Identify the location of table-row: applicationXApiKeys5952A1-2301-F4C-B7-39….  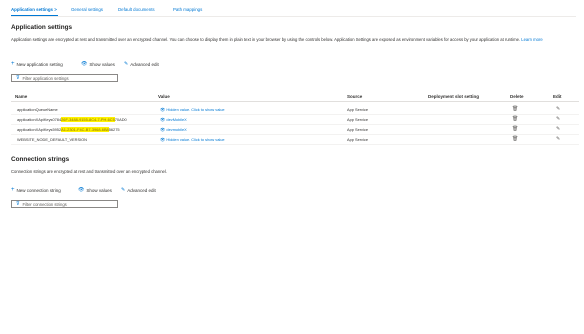
(295, 130).